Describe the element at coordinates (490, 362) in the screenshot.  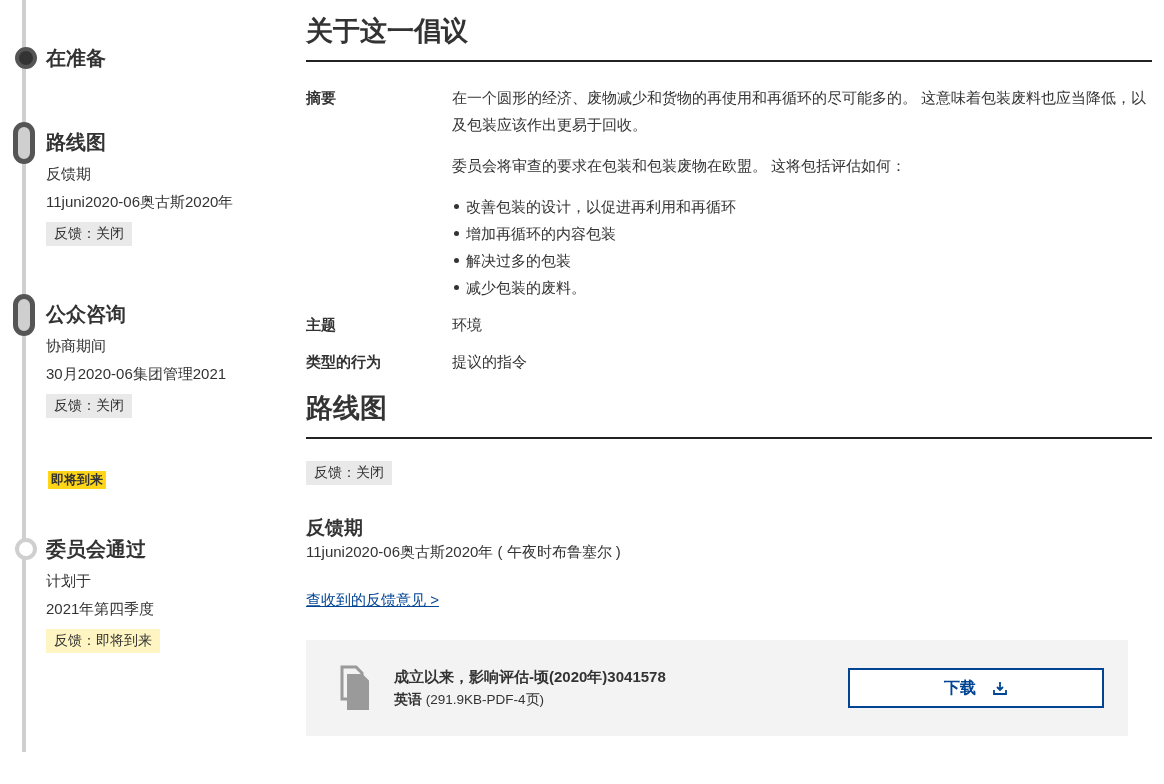
I see `field-value: 提议的指令` at that location.